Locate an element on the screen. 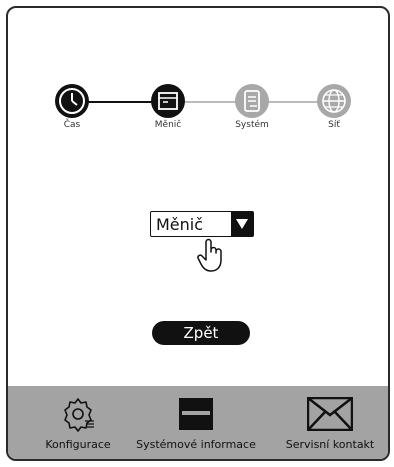 The width and height of the screenshot is (394, 467). step-label: Síť is located at coordinates (334, 125).